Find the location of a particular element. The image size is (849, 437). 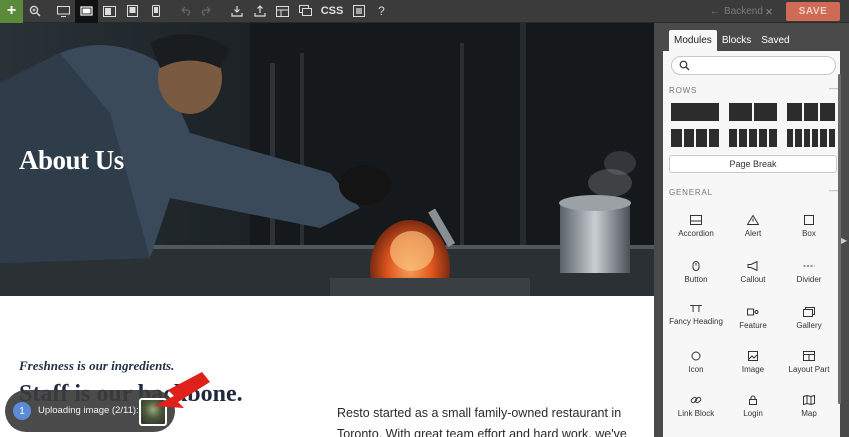

row-4col is located at coordinates (695, 138).